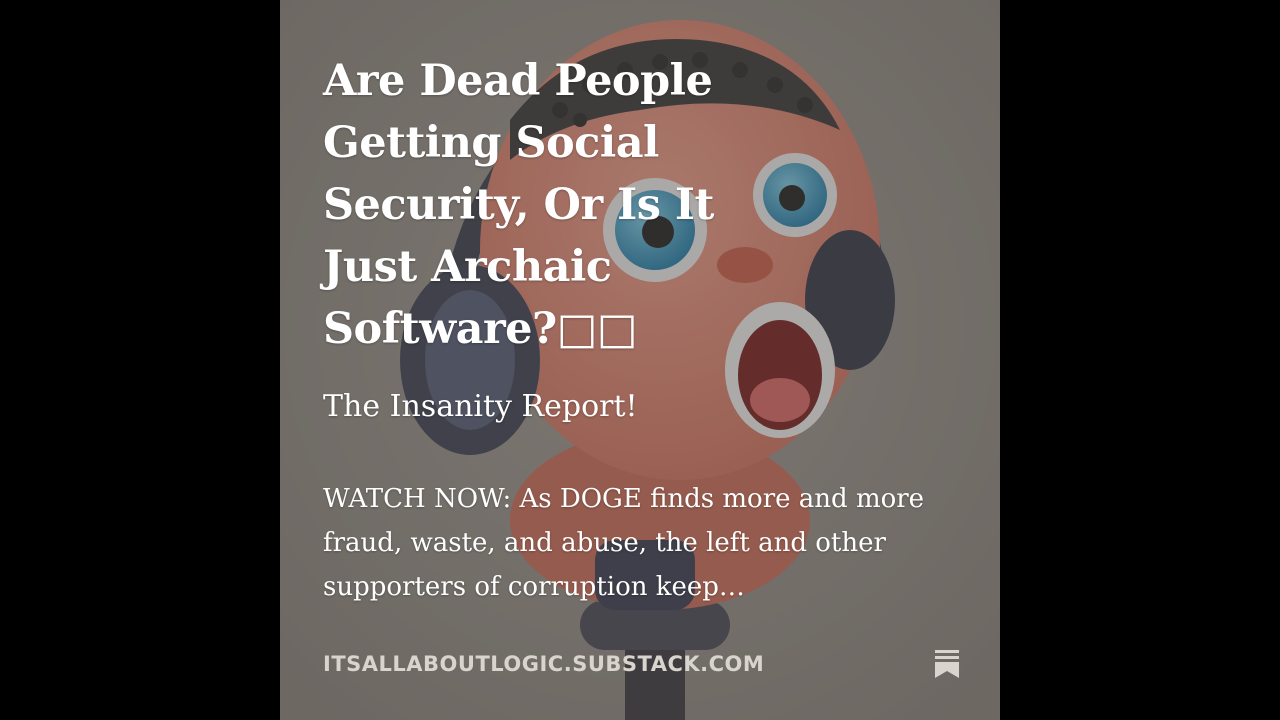 The image size is (1280, 720). I want to click on publication-domain: ITSALLABOUTLOGIC.SUBSTACK.COM, so click(543, 664).